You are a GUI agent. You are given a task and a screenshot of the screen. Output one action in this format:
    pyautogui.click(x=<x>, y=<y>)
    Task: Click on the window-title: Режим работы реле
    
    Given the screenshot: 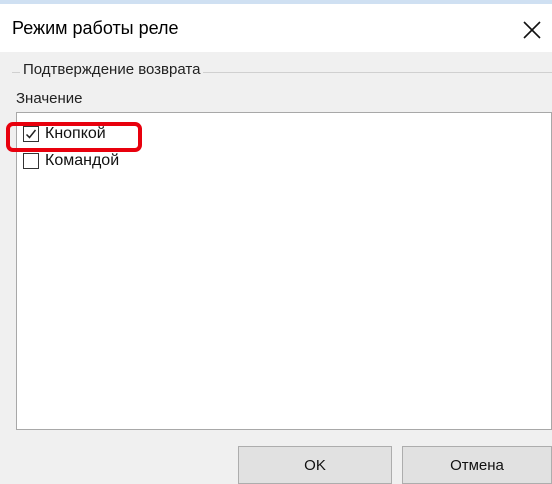 What is the action you would take?
    pyautogui.click(x=95, y=28)
    